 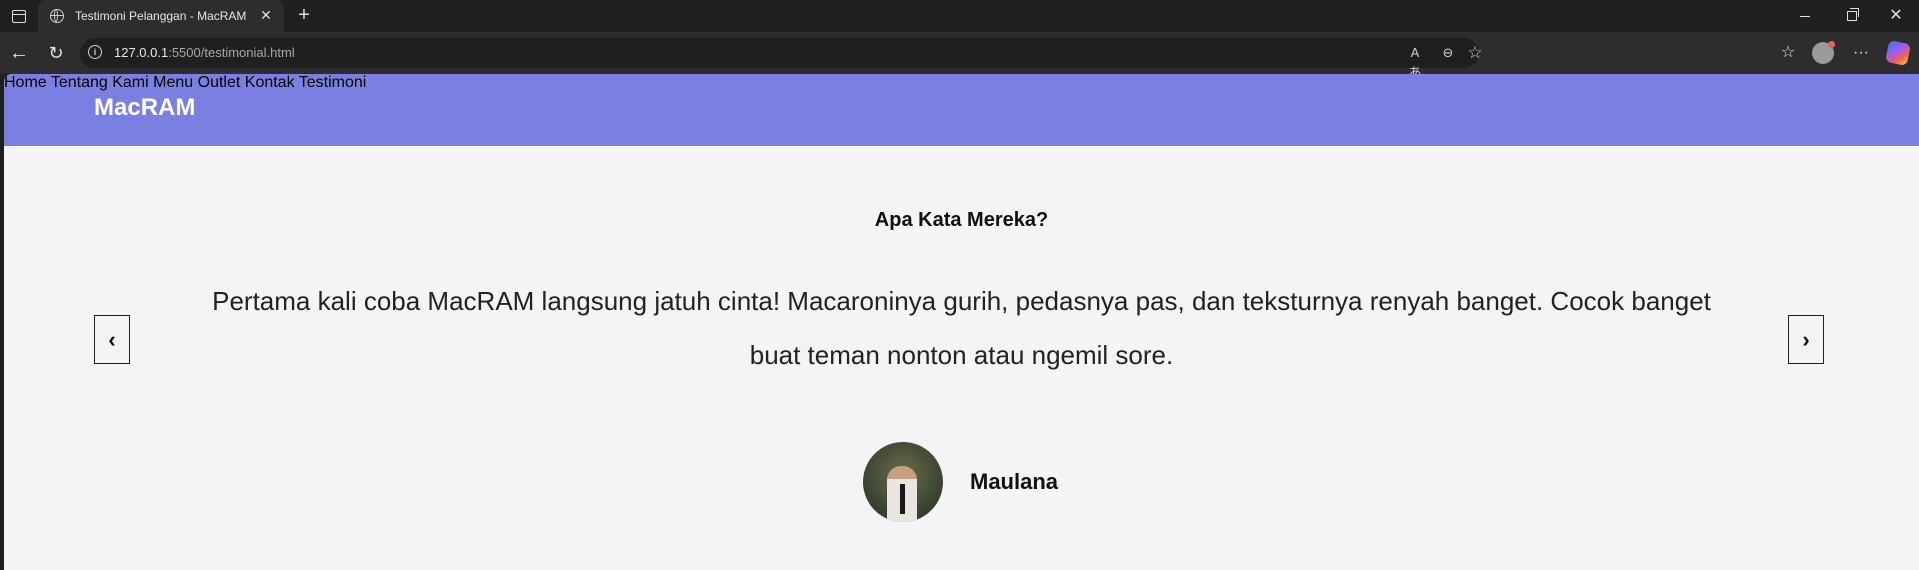 I want to click on browser-tabstrip: Testimoni Pelanggan - MacRAM ✕ + ✕, so click(x=959, y=16).